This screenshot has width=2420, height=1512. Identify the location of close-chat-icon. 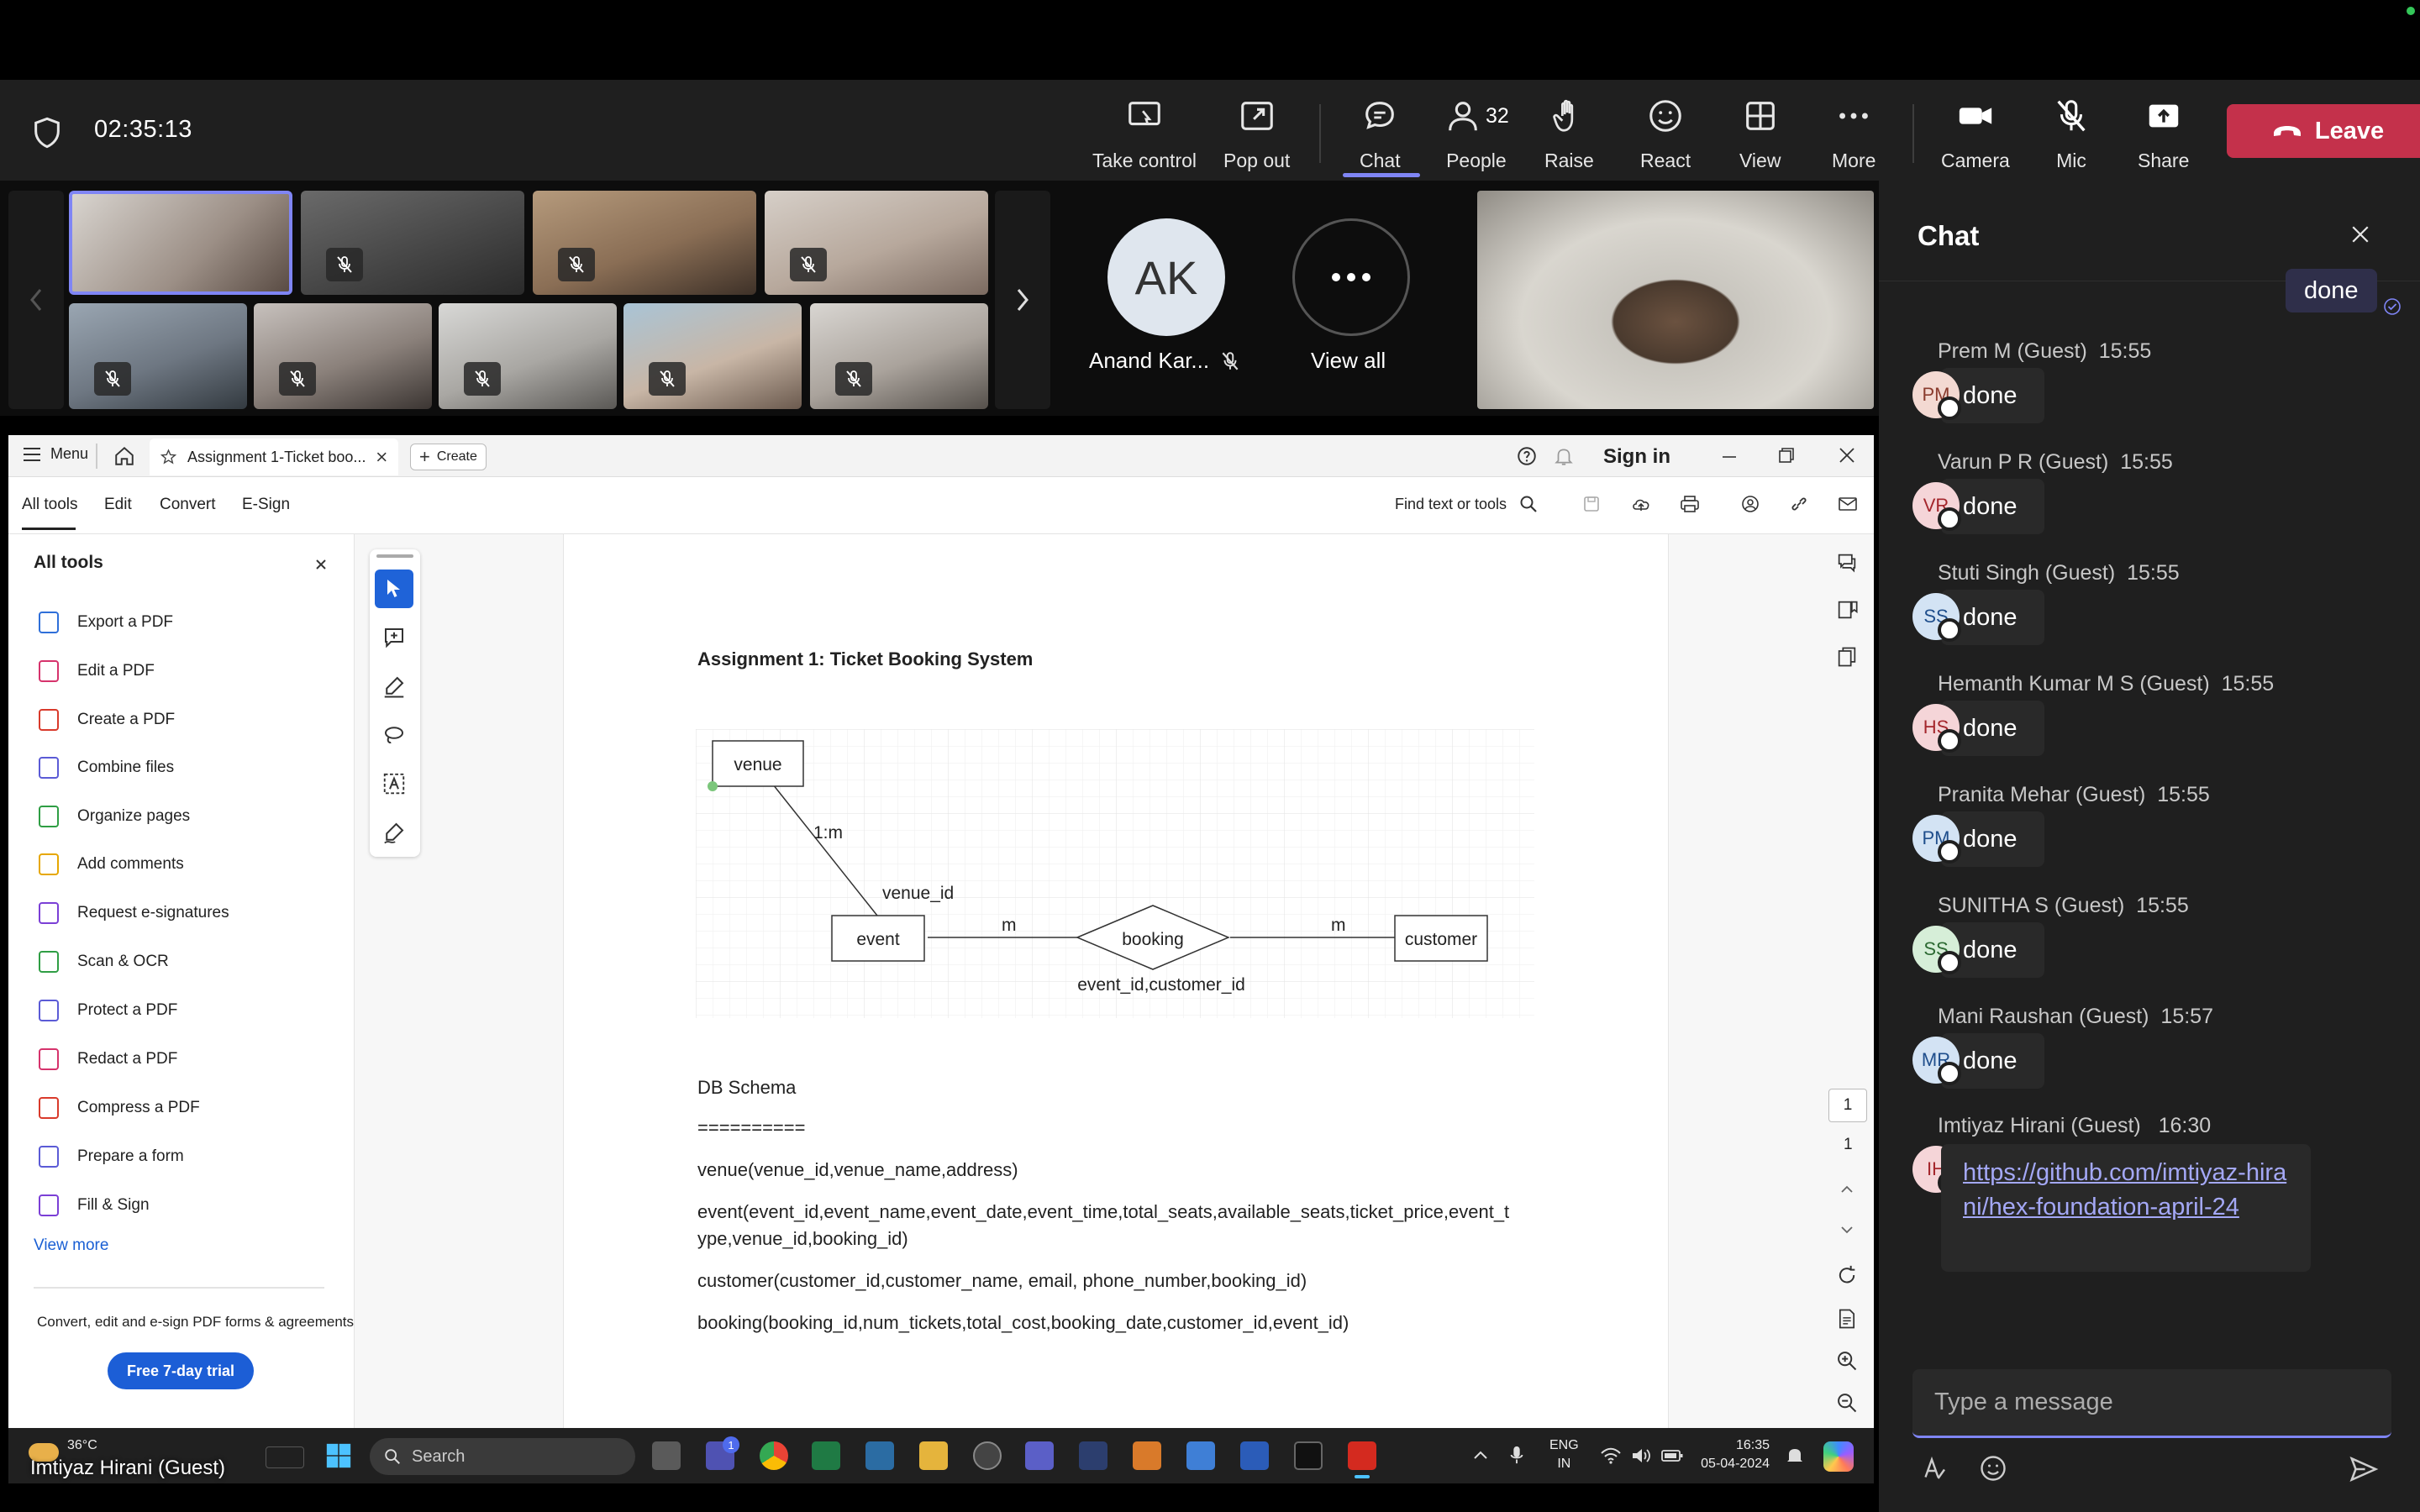
(2360, 234).